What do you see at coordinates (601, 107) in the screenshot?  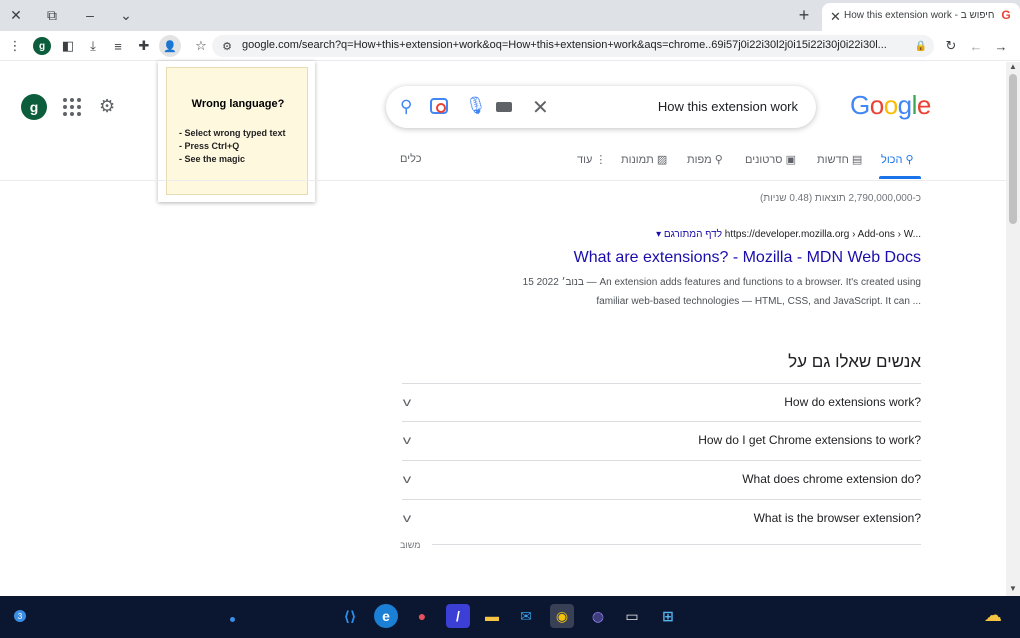 I see `search-box: ⚲ 🎙 ✕ How this extension work` at bounding box center [601, 107].